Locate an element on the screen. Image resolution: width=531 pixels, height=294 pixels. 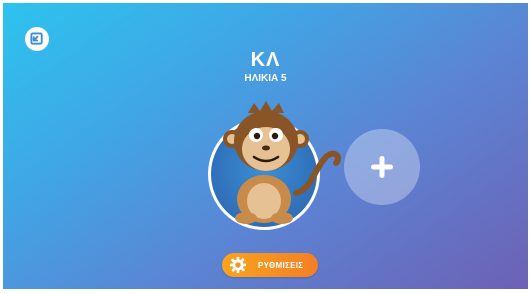
exit-button is located at coordinates (37, 39).